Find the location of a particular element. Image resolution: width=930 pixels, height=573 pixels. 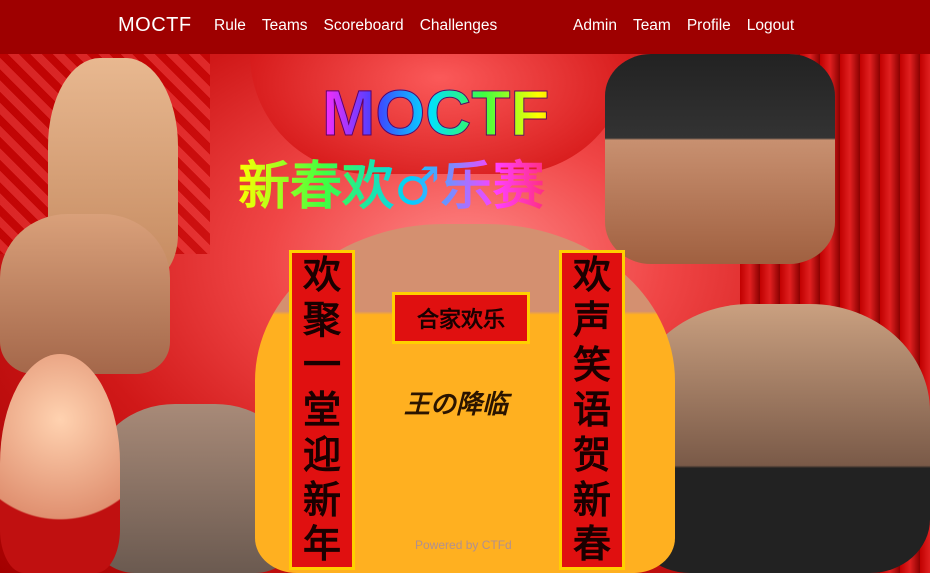

couplet-char: 语 is located at coordinates (591, 409).